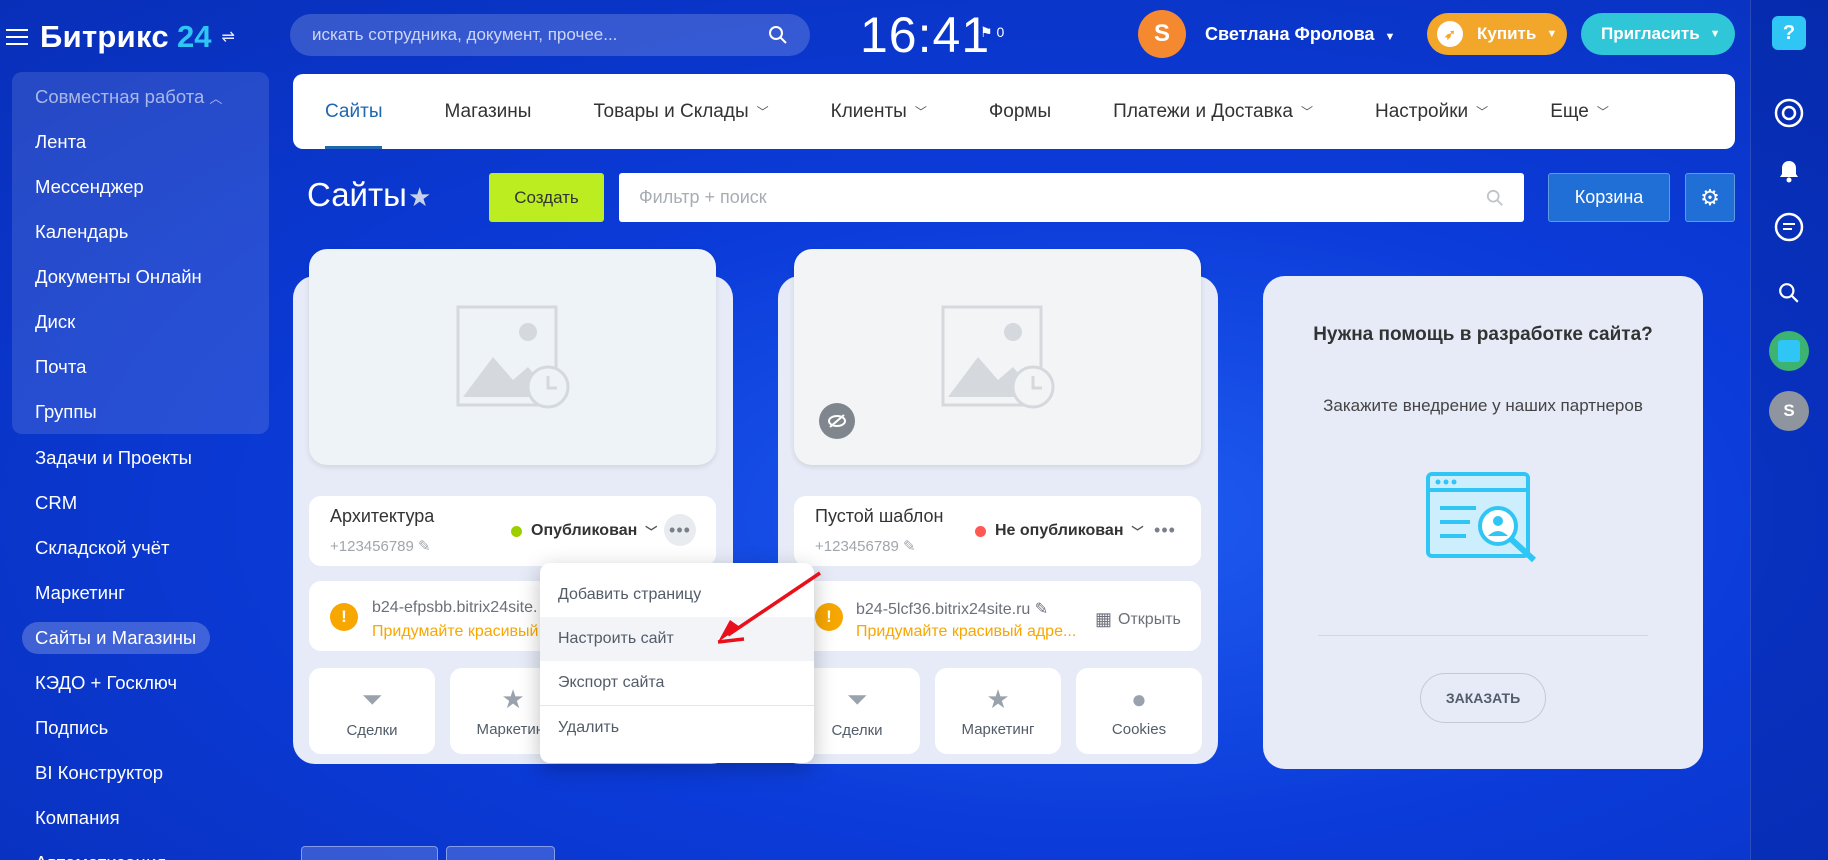 Image resolution: width=1828 pixels, height=860 pixels. What do you see at coordinates (60, 142) in the screenshot?
I see `sidebar-item-feed: Лента` at bounding box center [60, 142].